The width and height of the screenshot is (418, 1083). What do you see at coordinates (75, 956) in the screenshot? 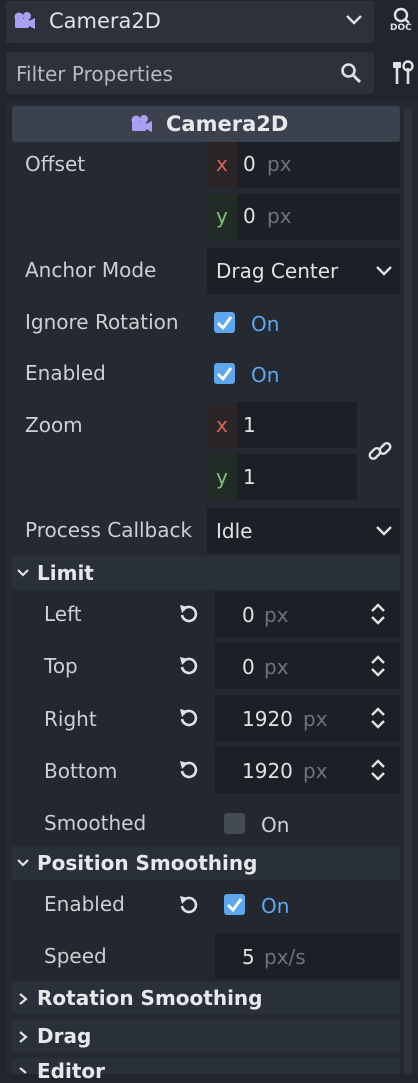
I see `ps-speed-label: Speed` at bounding box center [75, 956].